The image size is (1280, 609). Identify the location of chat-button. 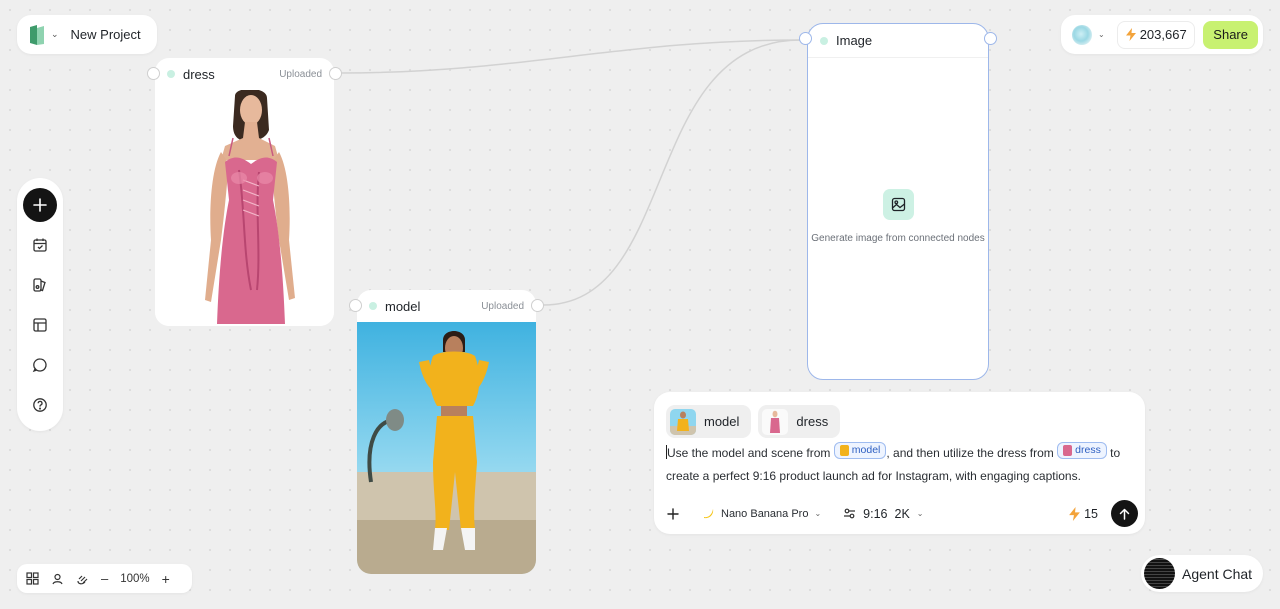
(40, 365).